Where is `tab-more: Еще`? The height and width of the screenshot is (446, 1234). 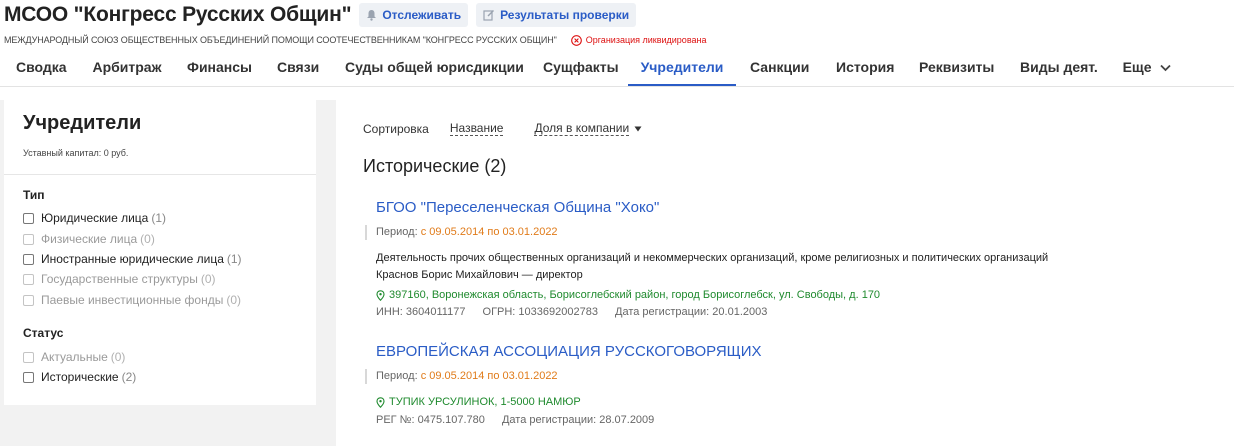 tab-more: Еще is located at coordinates (1147, 68).